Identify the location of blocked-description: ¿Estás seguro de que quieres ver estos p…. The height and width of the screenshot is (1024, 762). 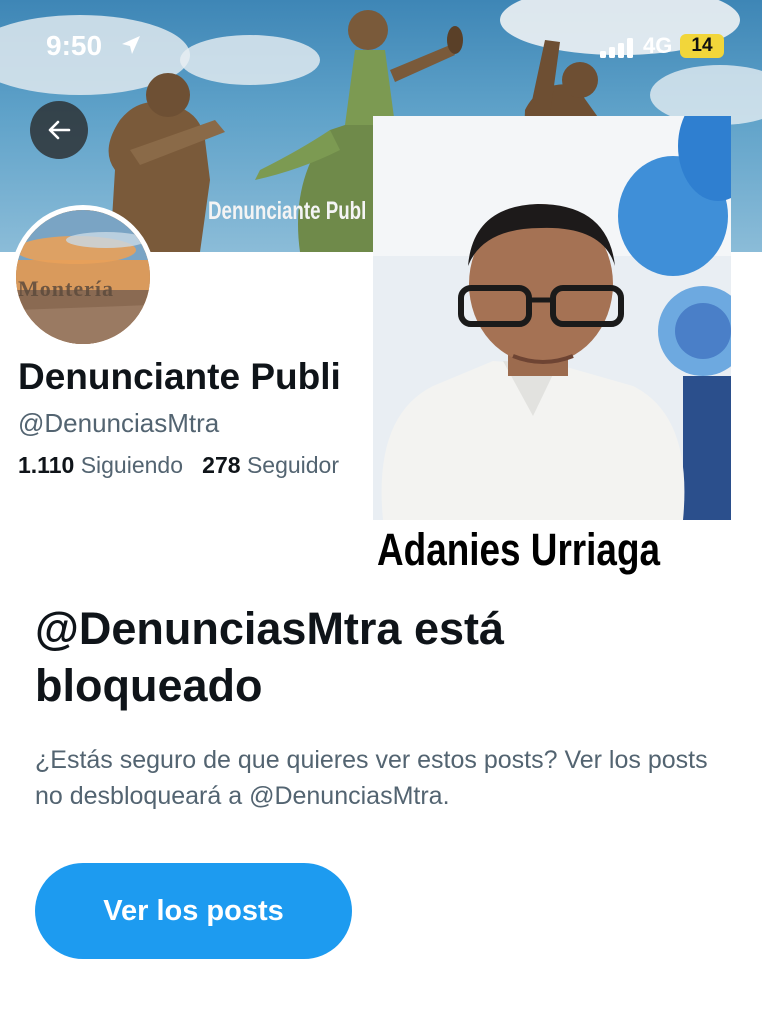
(371, 778).